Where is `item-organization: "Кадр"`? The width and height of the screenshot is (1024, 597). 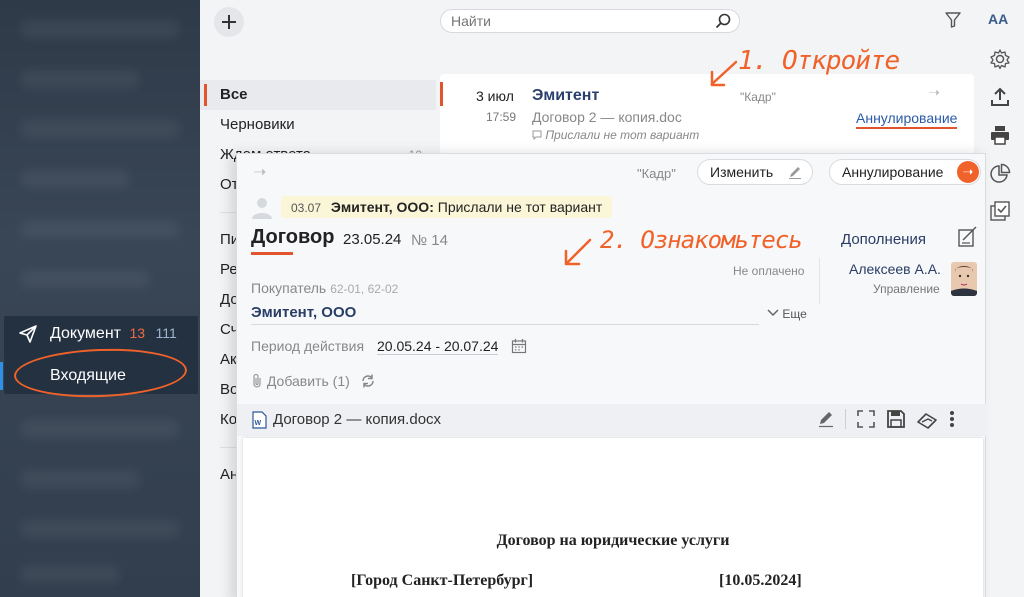
item-organization: "Кадр" is located at coordinates (758, 97).